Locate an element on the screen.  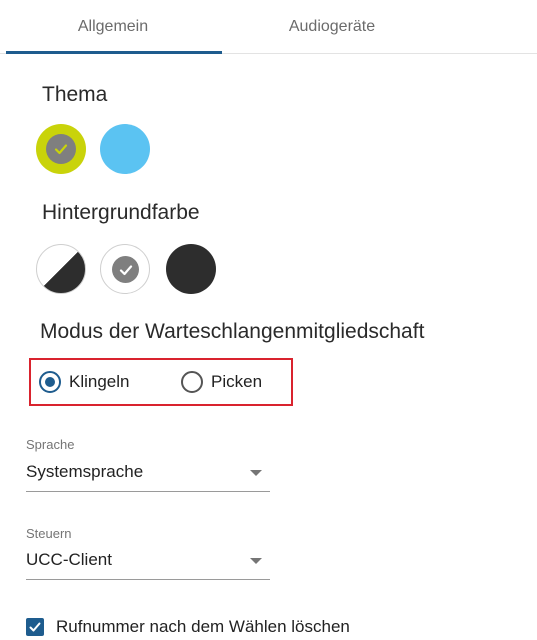
language-value: Systemsprache is located at coordinates (85, 471).